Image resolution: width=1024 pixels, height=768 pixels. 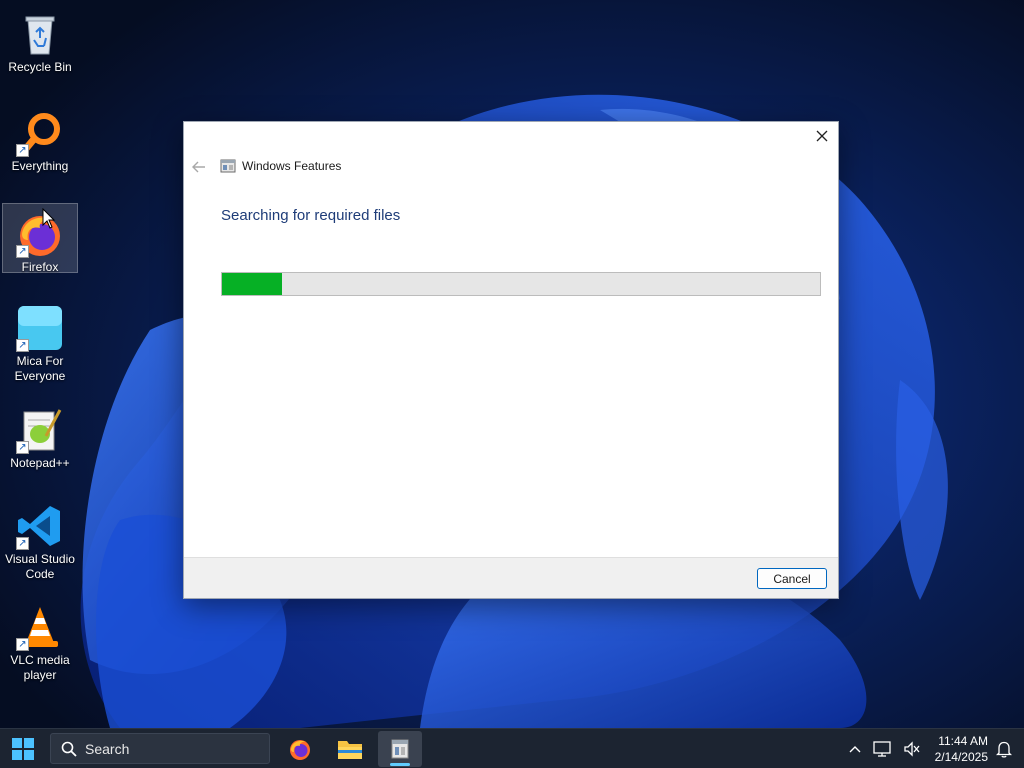 What do you see at coordinates (252, 284) in the screenshot?
I see `progress-bar-fill` at bounding box center [252, 284].